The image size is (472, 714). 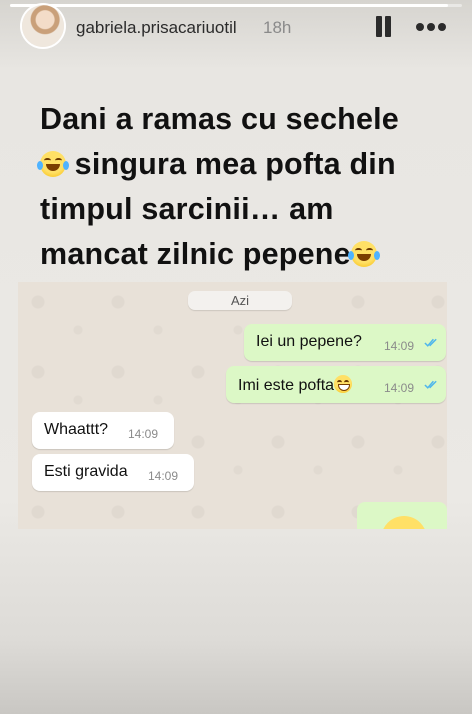 I want to click on caption-line: Dani a ramas cu sechele, so click(x=219, y=119).